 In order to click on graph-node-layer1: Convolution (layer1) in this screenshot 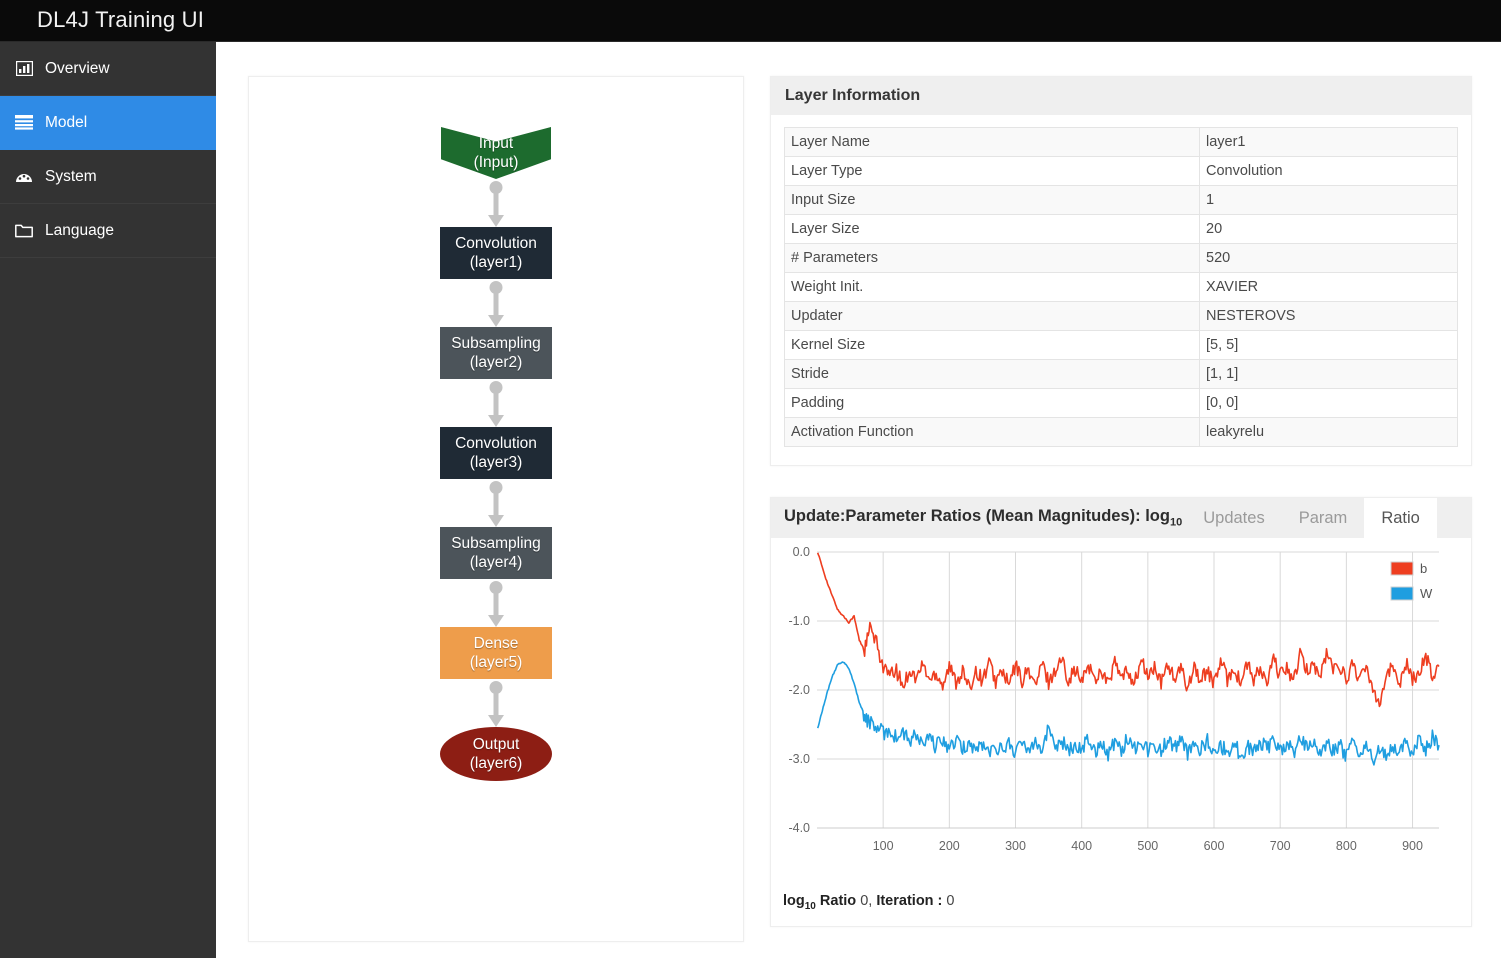, I will do `click(496, 253)`.